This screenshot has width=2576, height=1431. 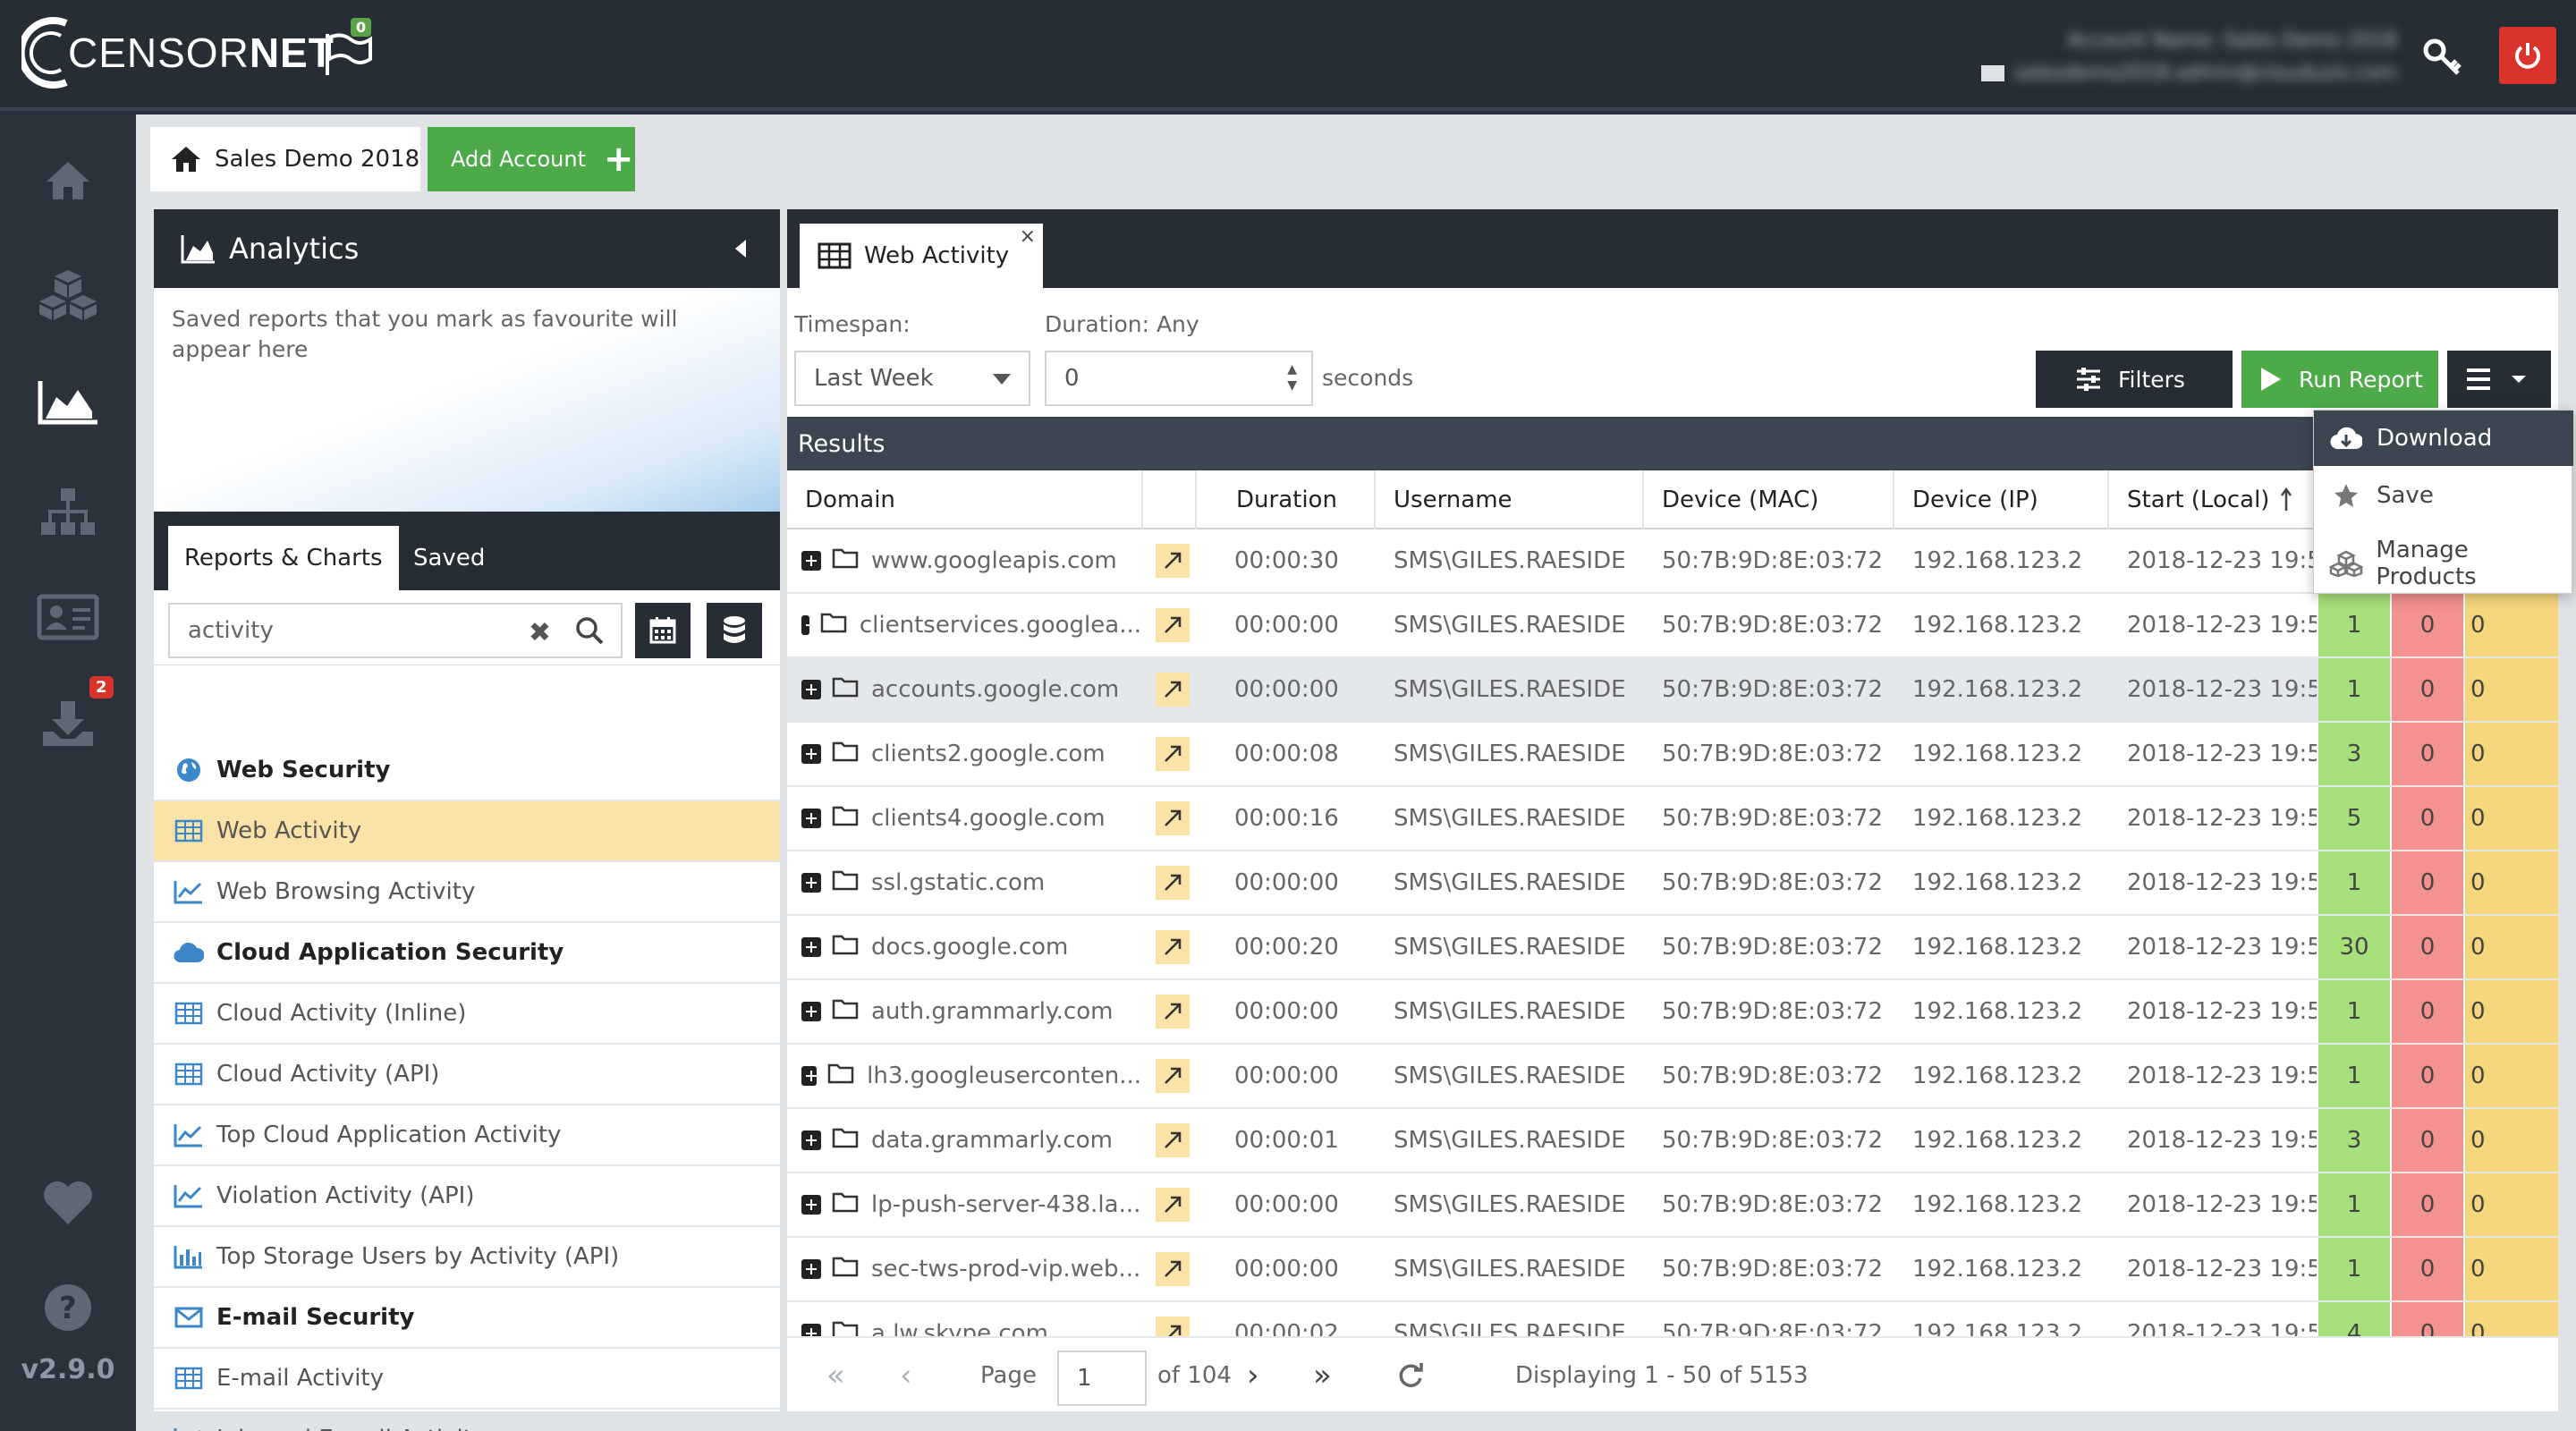 What do you see at coordinates (988, 754) in the screenshot?
I see `domain-value: clients2.google.com` at bounding box center [988, 754].